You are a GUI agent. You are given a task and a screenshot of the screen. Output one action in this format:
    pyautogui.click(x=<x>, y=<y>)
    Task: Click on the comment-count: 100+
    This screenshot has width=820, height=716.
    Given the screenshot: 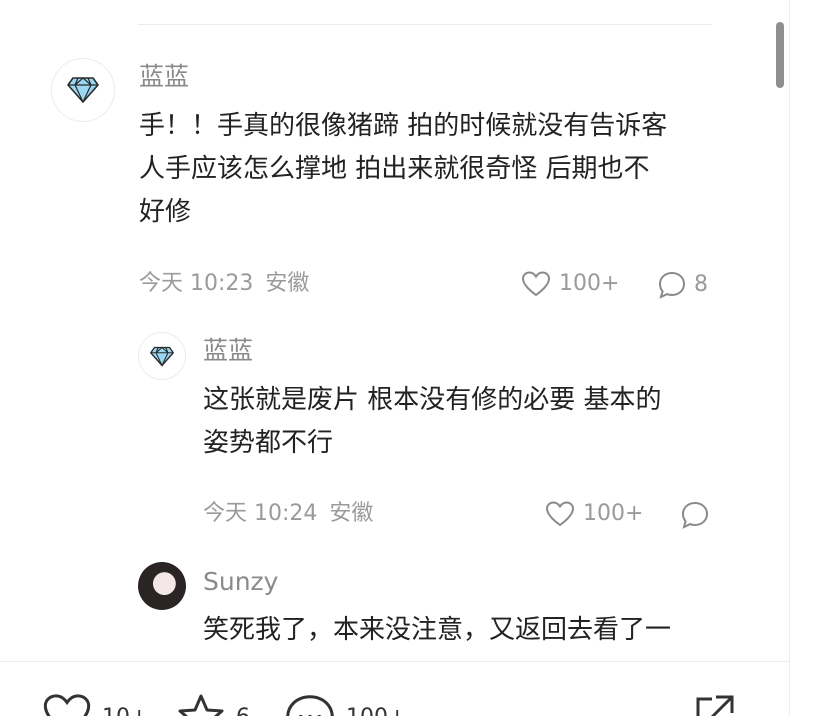 What is the action you would take?
    pyautogui.click(x=376, y=710)
    